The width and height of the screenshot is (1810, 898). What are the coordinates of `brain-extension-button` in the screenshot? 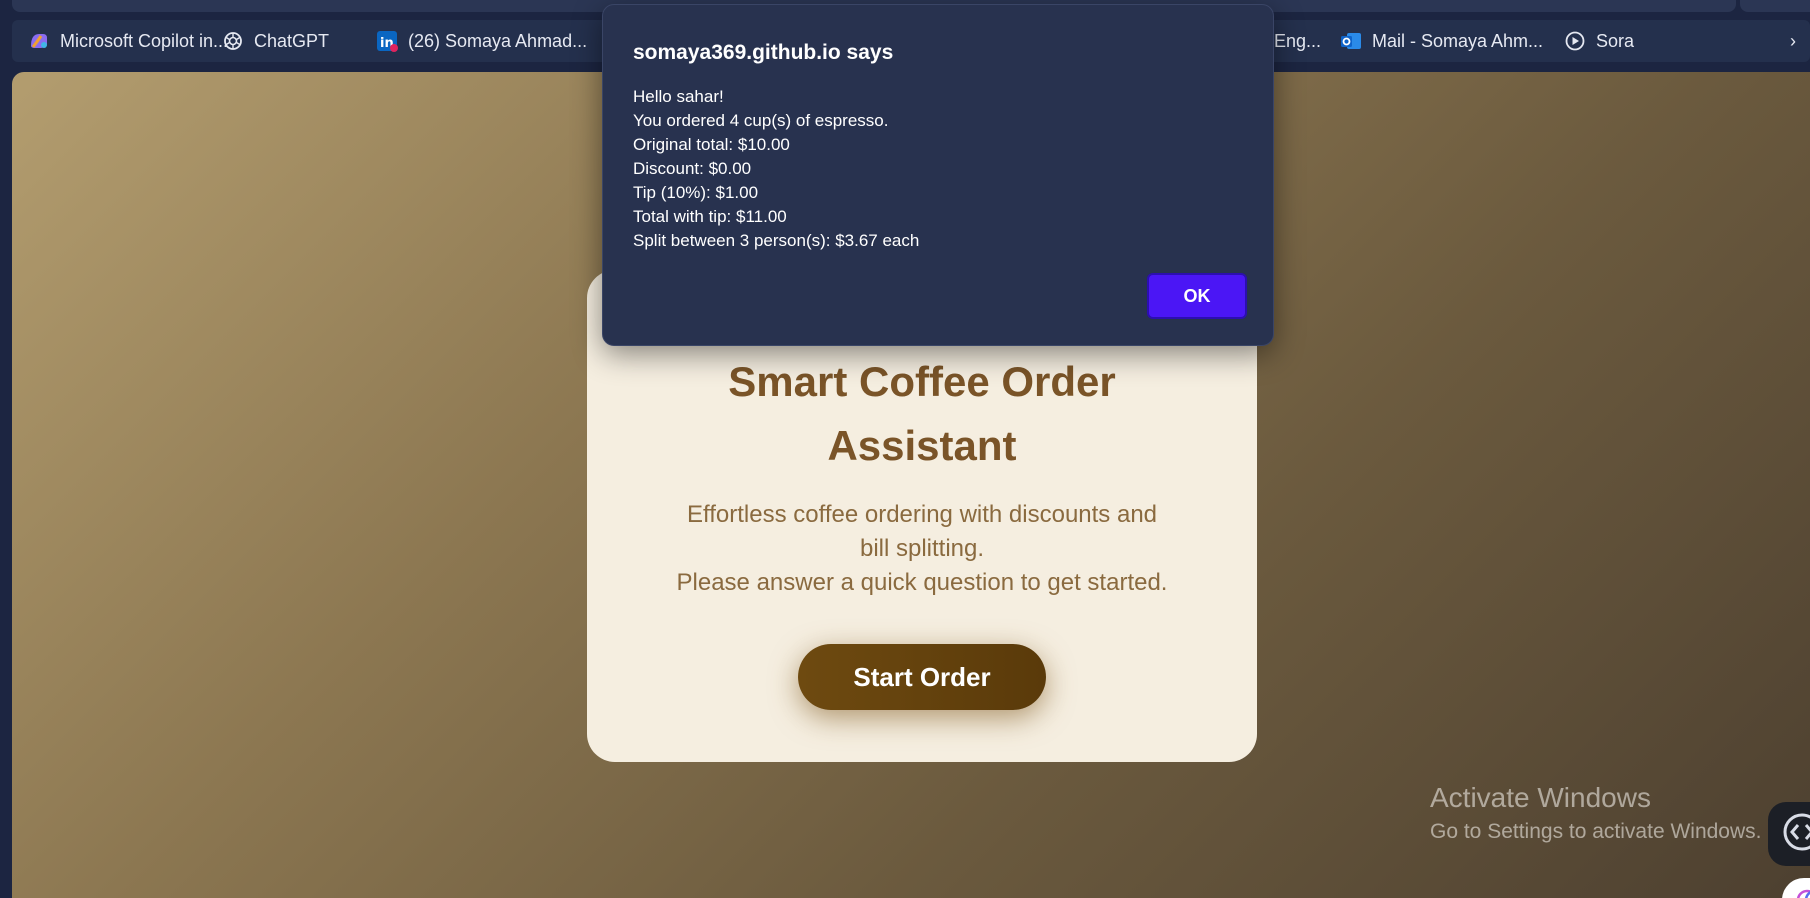 It's located at (1796, 888).